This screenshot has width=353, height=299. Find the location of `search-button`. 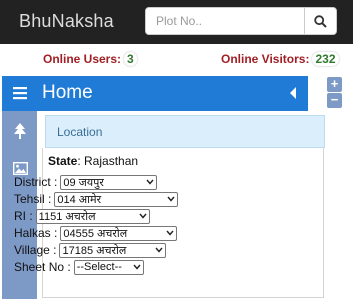

search-button is located at coordinates (320, 21).